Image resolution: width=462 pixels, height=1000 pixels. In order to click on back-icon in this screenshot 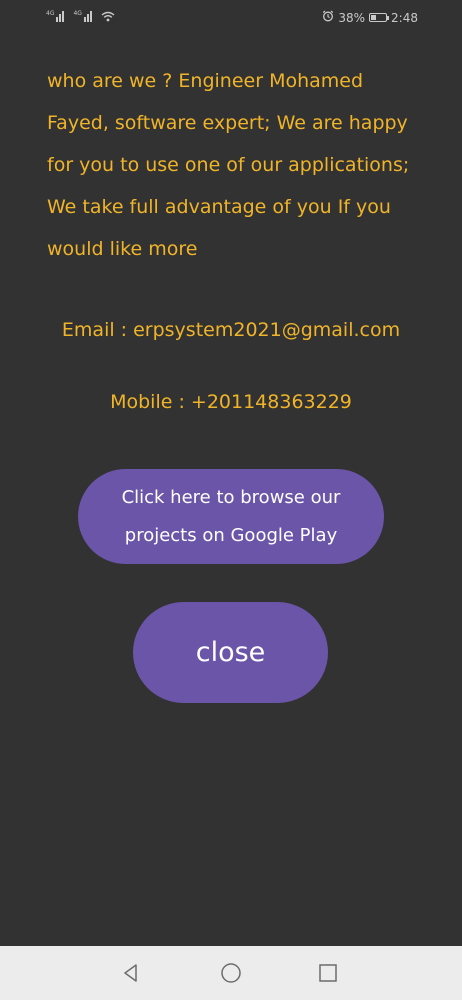, I will do `click(131, 973)`.